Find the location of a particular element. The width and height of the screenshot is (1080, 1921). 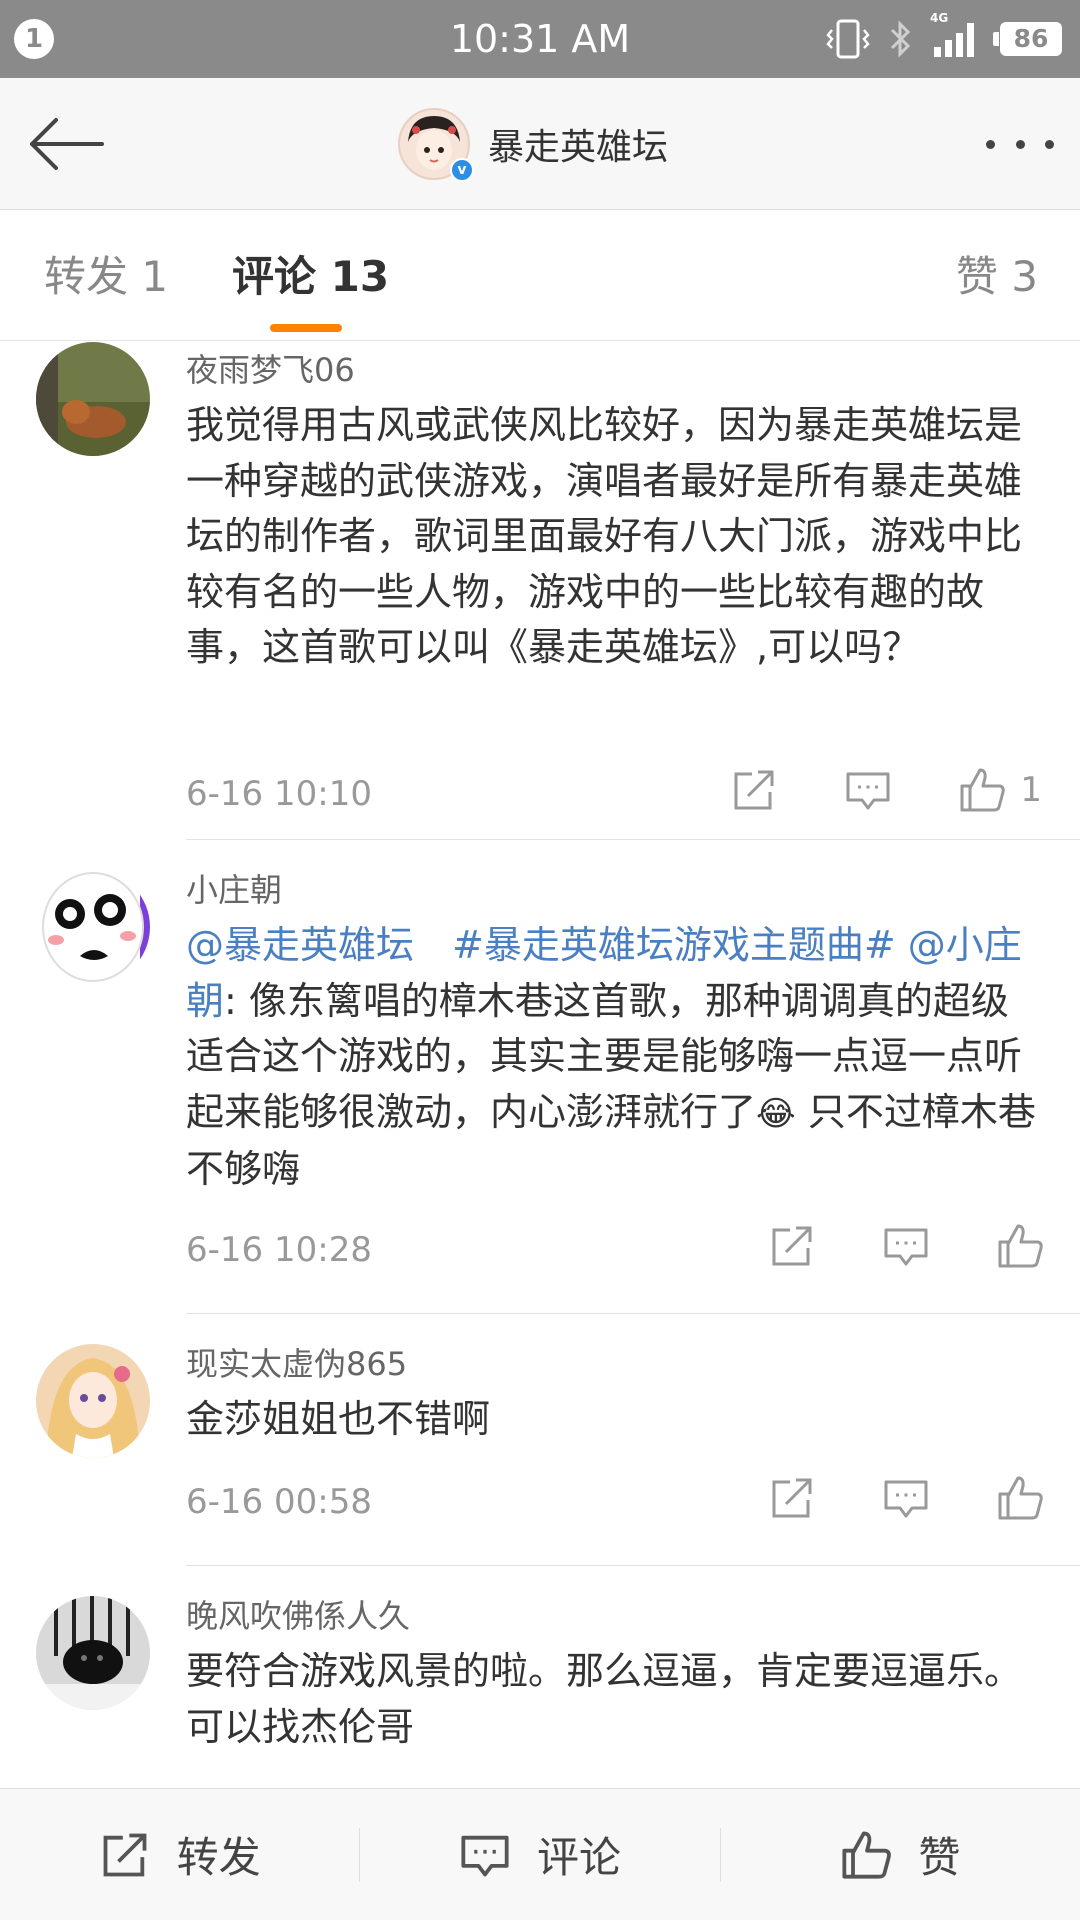

status-icons: 4G 86 is located at coordinates (944, 35).